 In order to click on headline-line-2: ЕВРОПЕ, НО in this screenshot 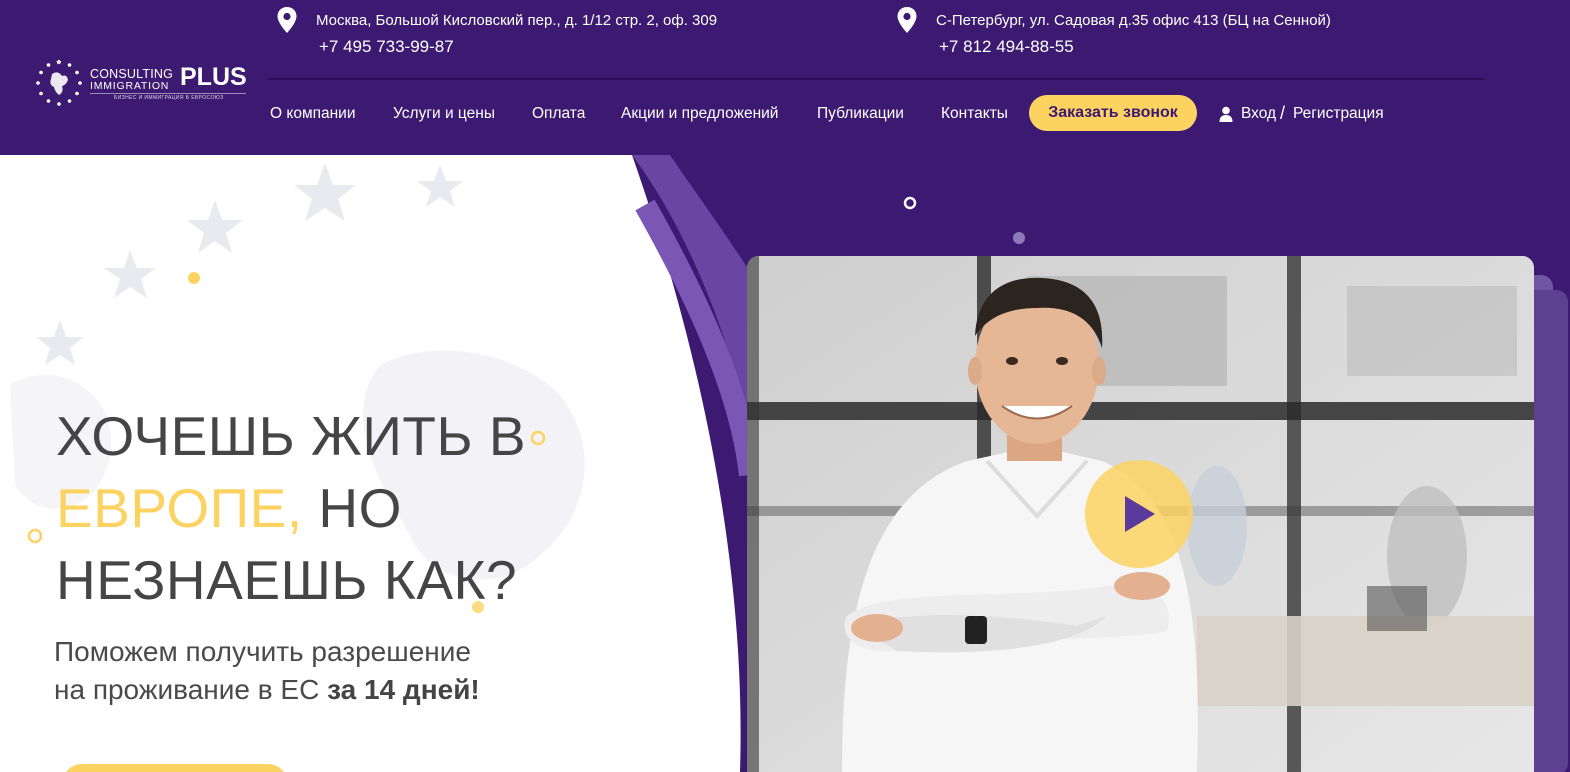, I will do `click(366, 508)`.